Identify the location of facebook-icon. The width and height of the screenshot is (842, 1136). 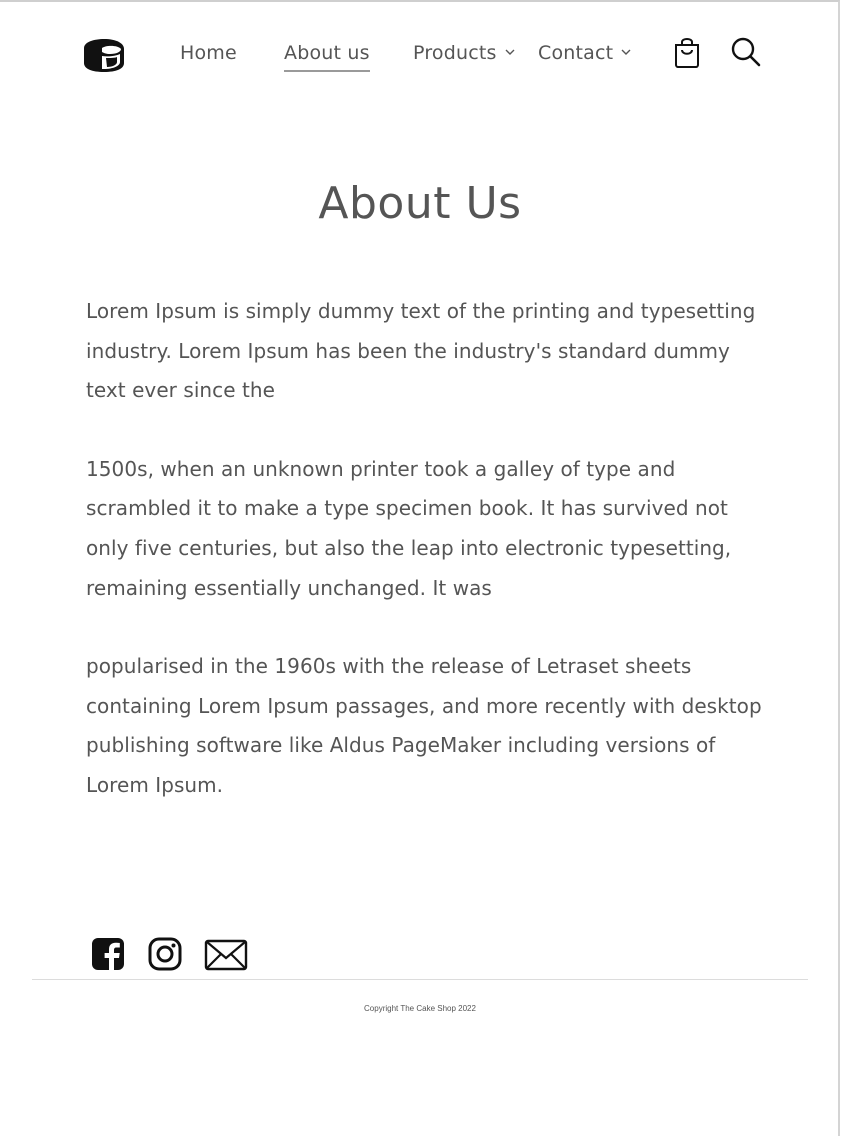
(108, 954).